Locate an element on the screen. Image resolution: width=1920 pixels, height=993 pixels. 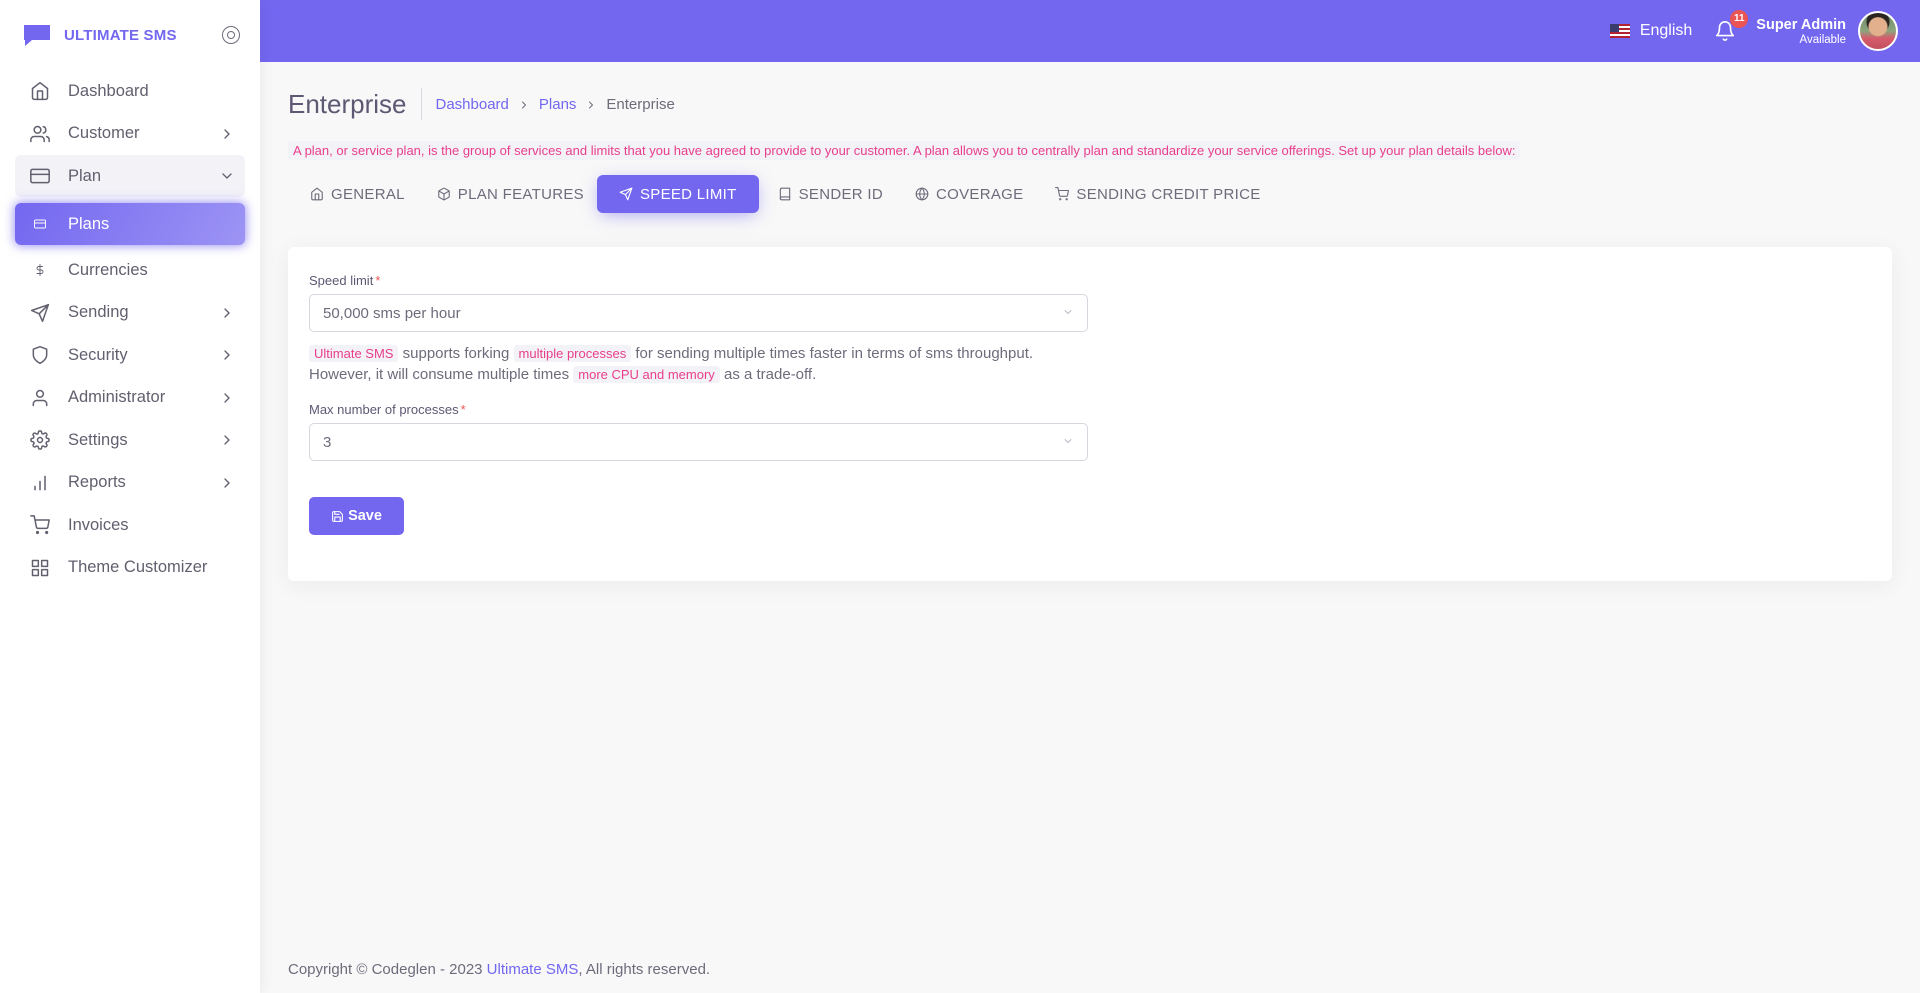
brand: ULTIMATE SMS is located at coordinates (130, 35).